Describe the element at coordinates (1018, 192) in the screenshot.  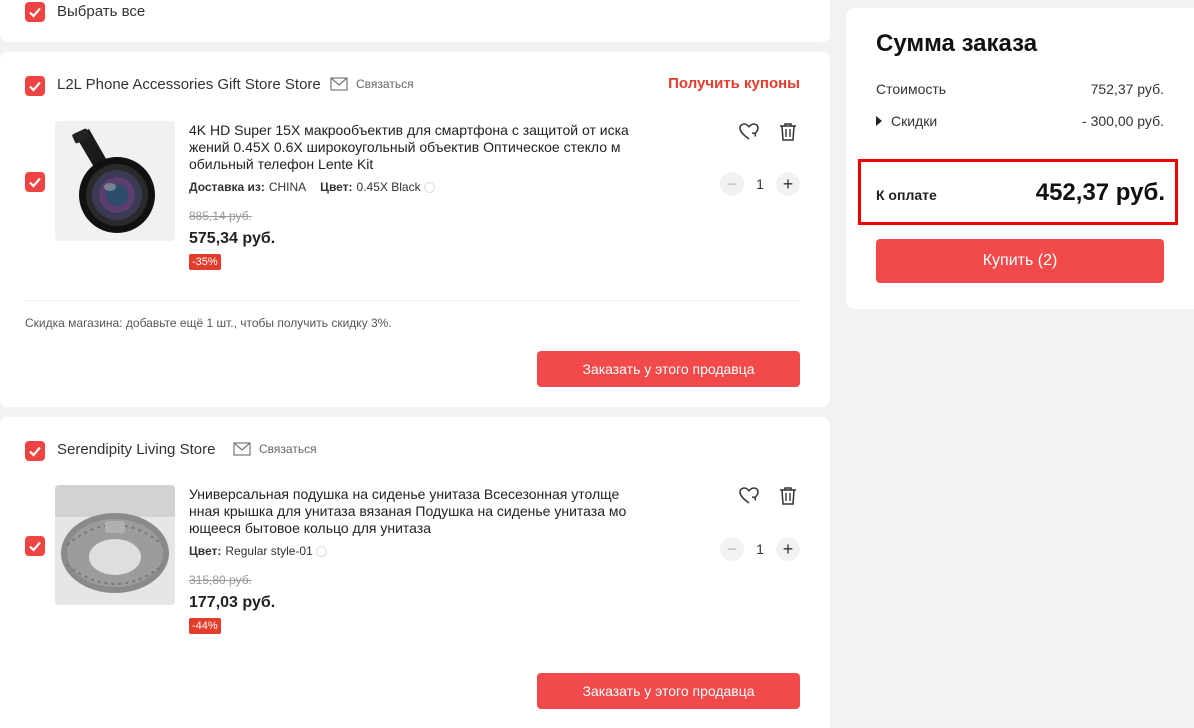
I see `total-highlight-box: К оплате 452,37 руб.` at that location.